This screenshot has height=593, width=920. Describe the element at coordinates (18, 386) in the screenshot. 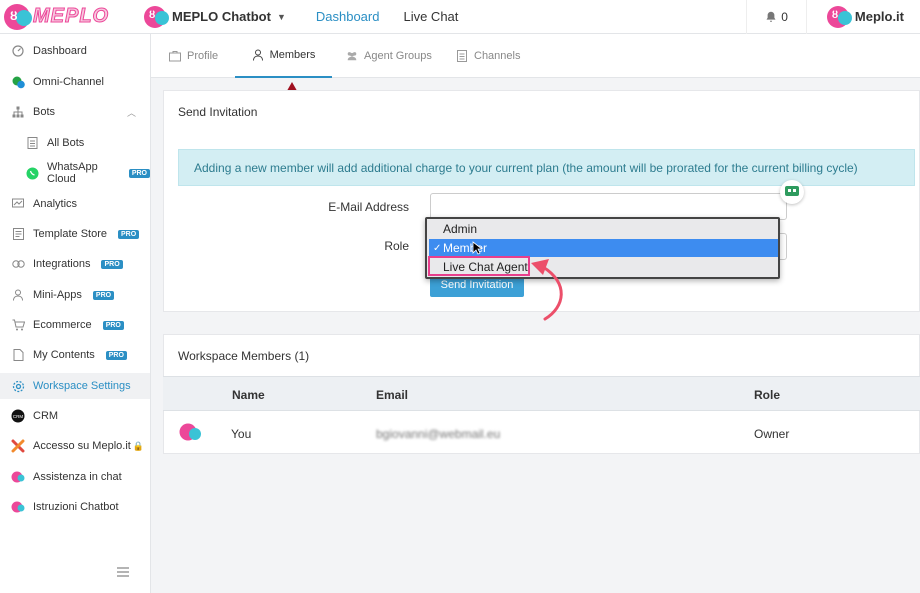

I see `gear-icon` at that location.